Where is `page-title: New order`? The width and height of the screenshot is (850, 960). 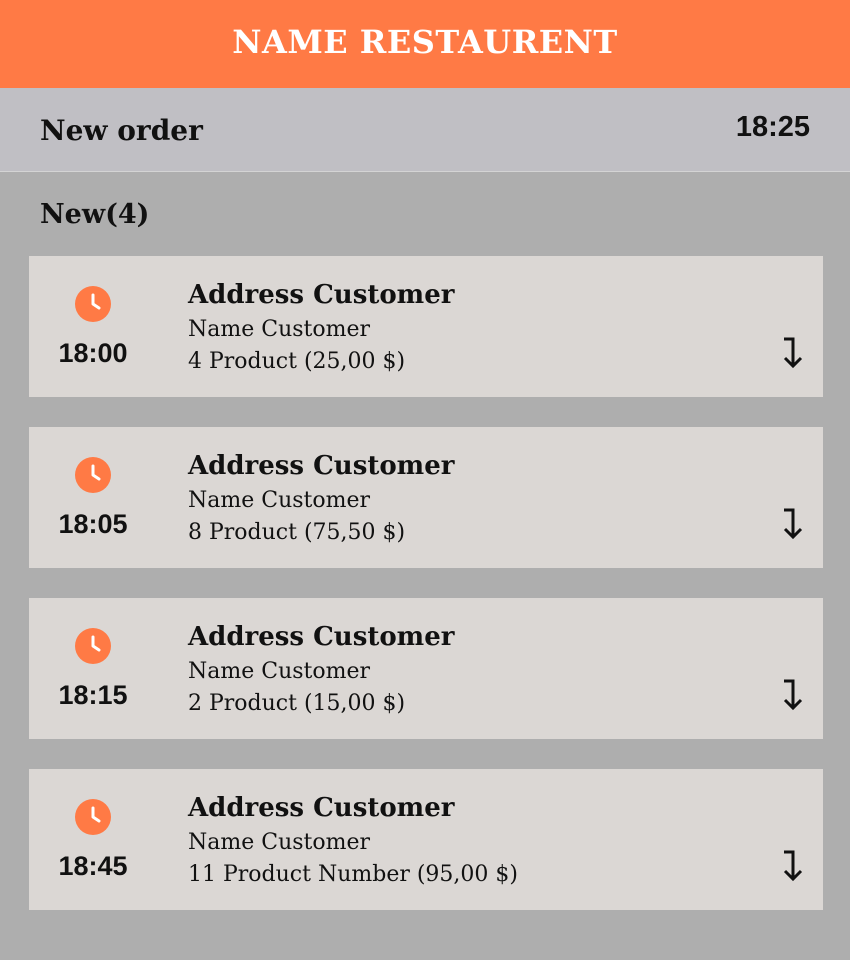
page-title: New order is located at coordinates (121, 130).